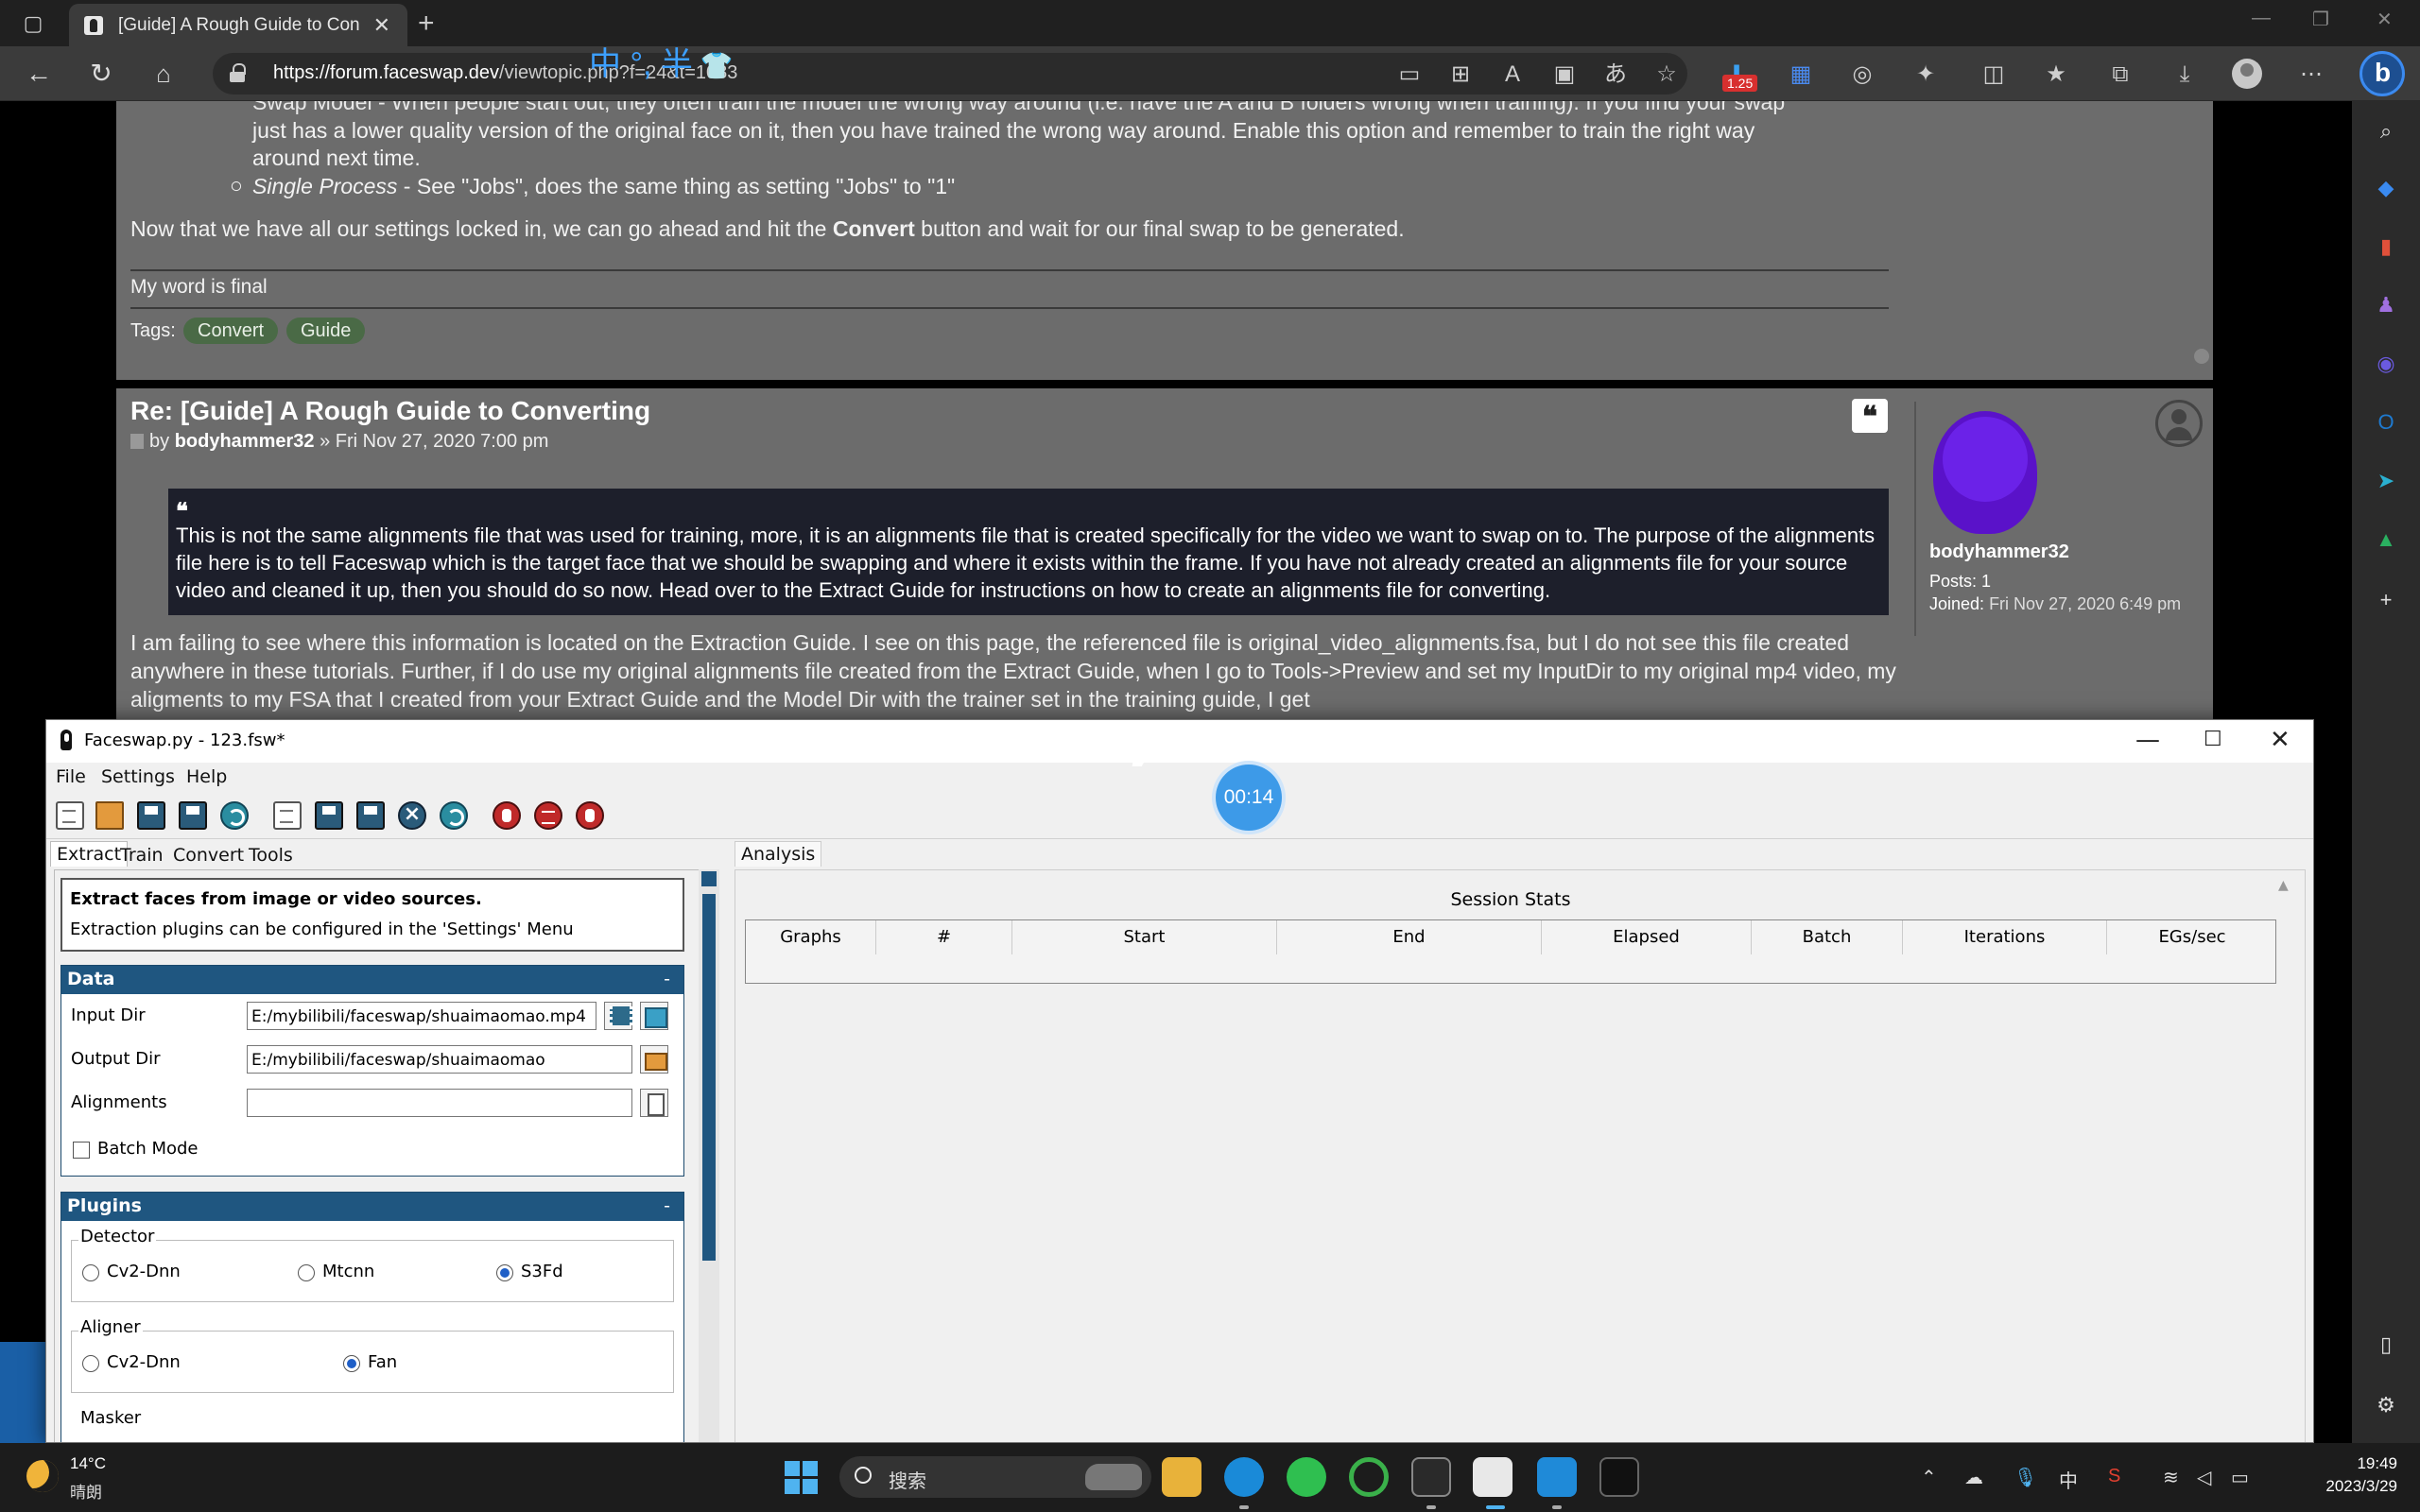  I want to click on save-task-icon, so click(329, 815).